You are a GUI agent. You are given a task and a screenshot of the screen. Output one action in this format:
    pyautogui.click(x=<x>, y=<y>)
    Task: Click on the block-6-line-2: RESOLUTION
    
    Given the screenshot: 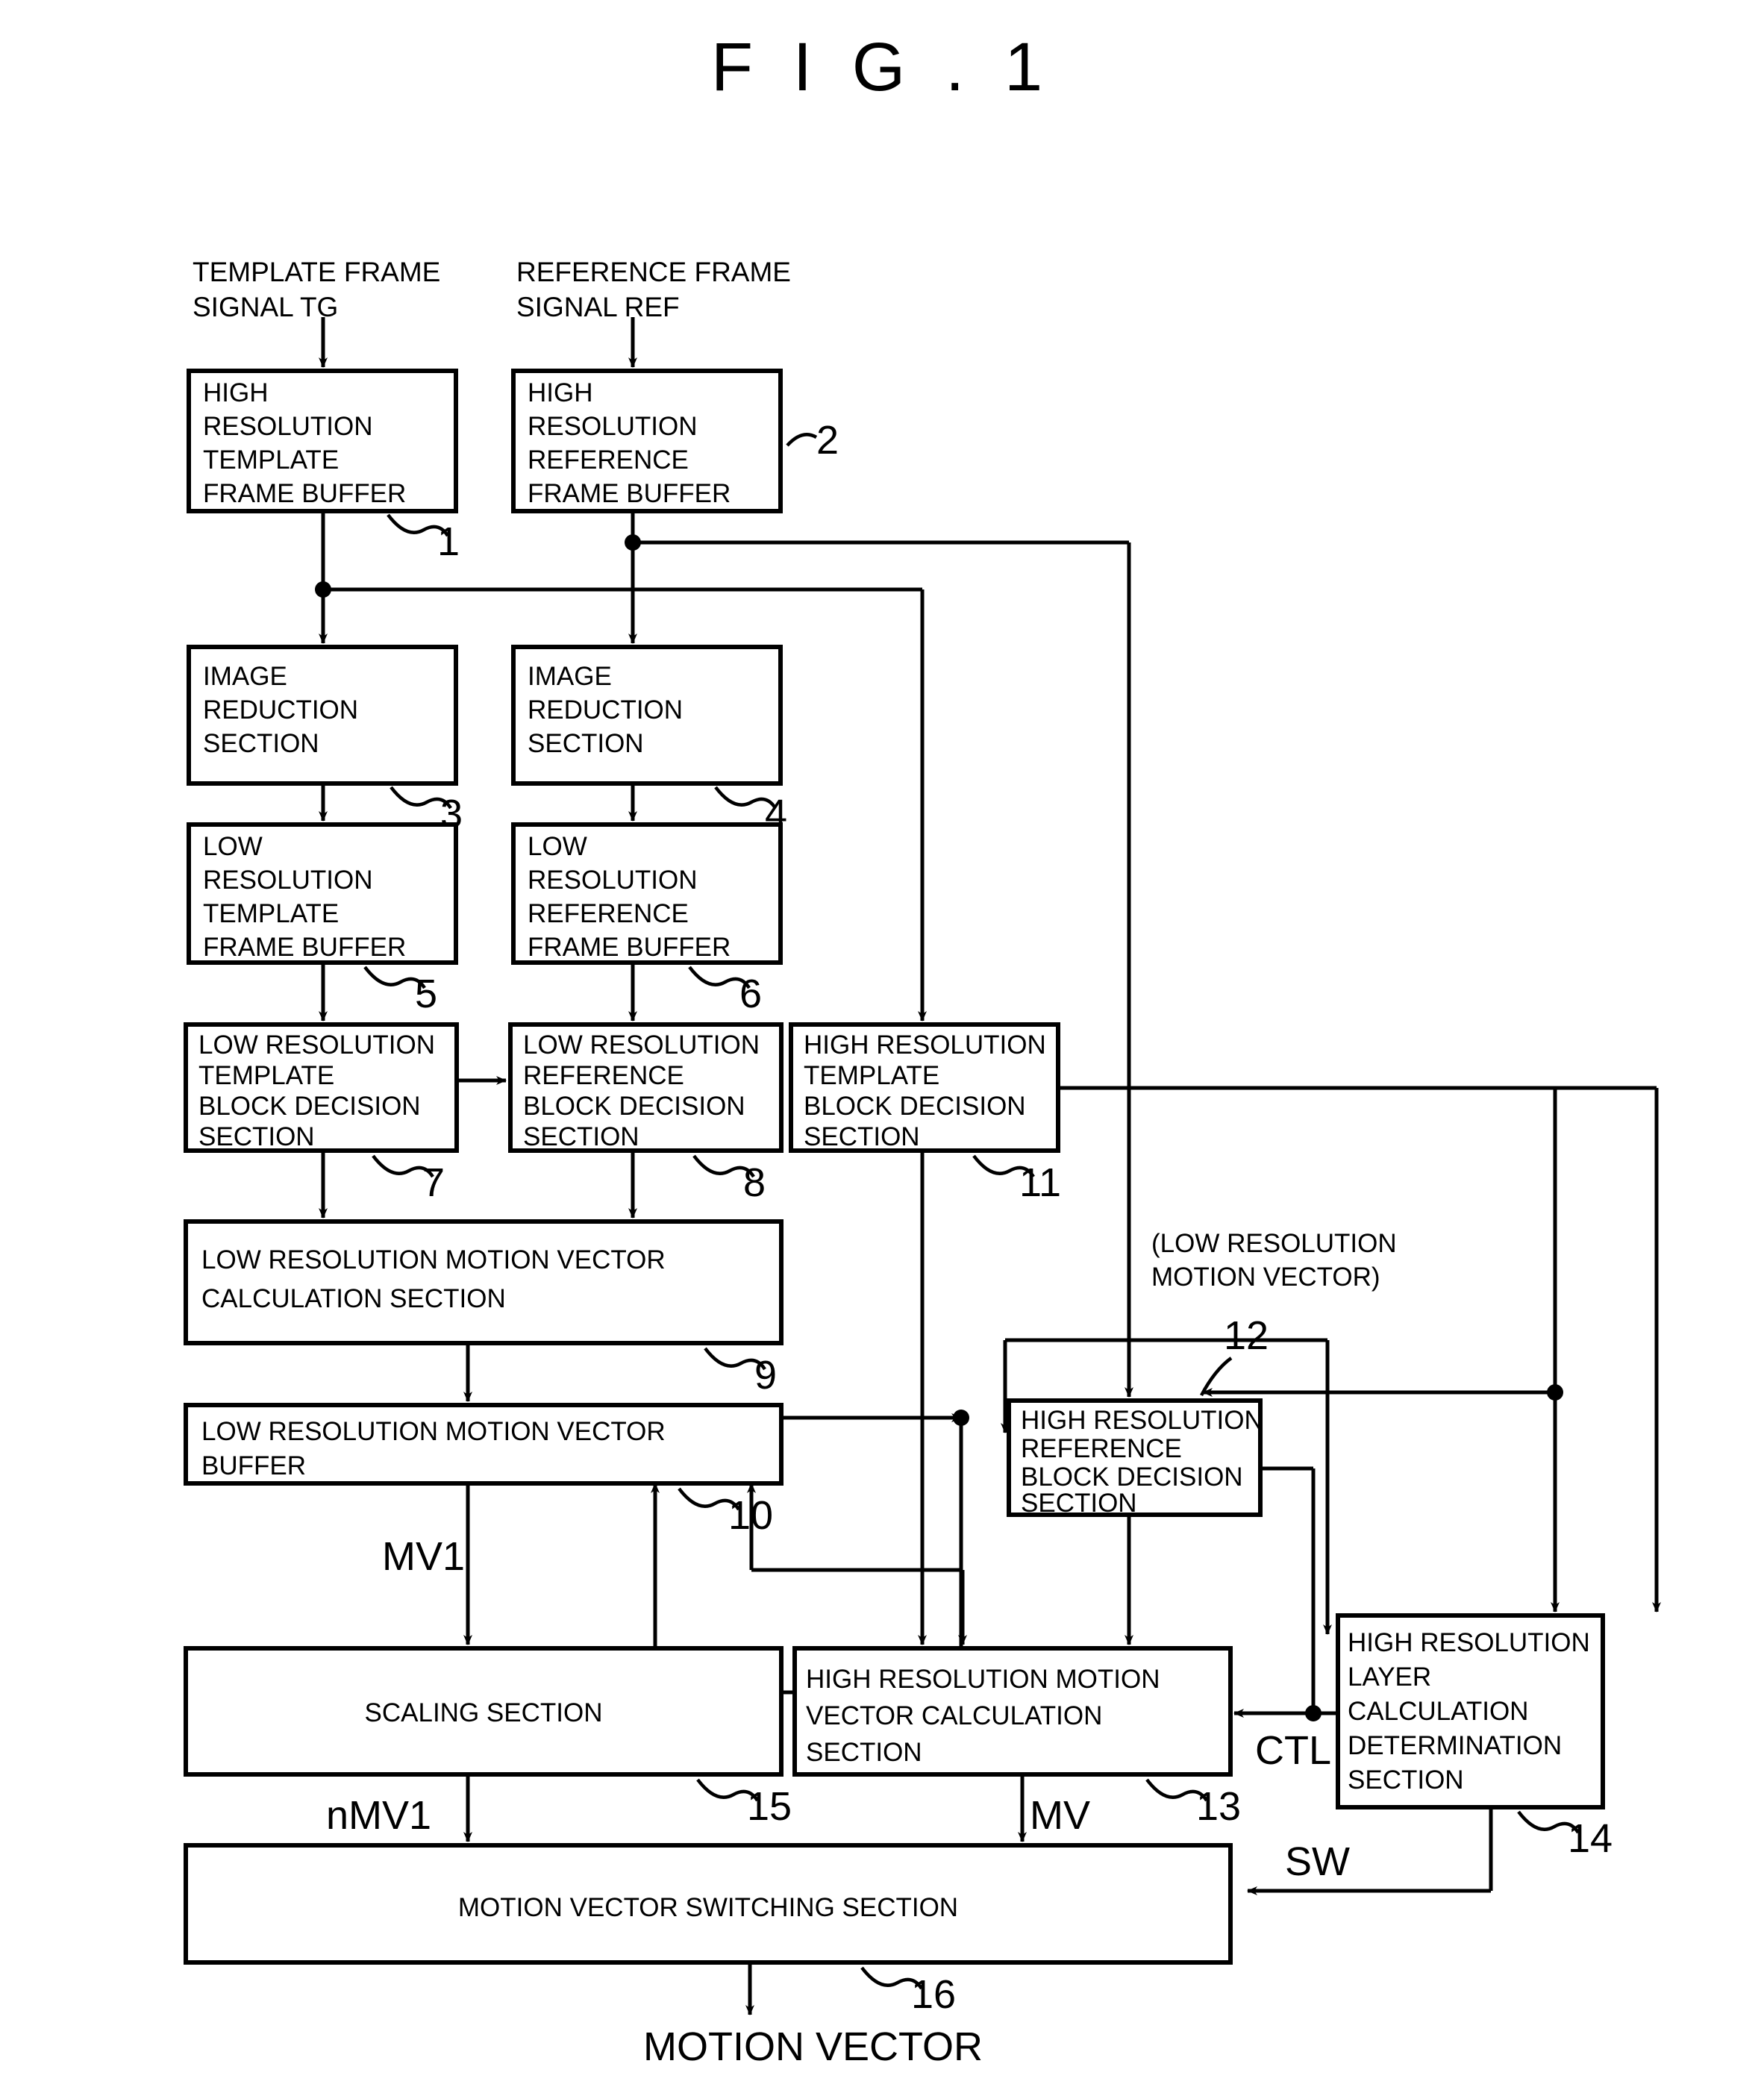 What is the action you would take?
    pyautogui.click(x=613, y=880)
    